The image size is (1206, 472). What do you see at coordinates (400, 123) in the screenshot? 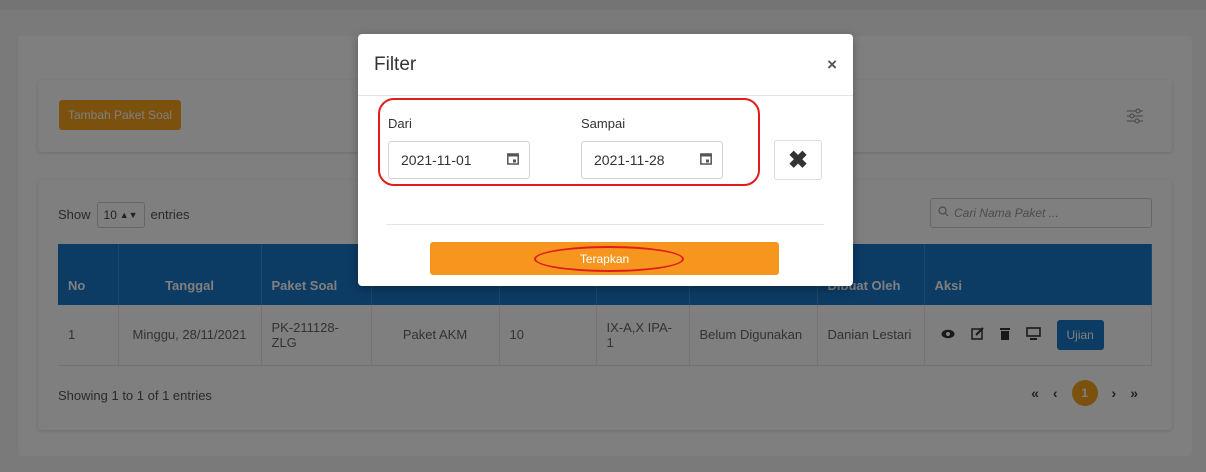
I see `dari-label: Dari` at bounding box center [400, 123].